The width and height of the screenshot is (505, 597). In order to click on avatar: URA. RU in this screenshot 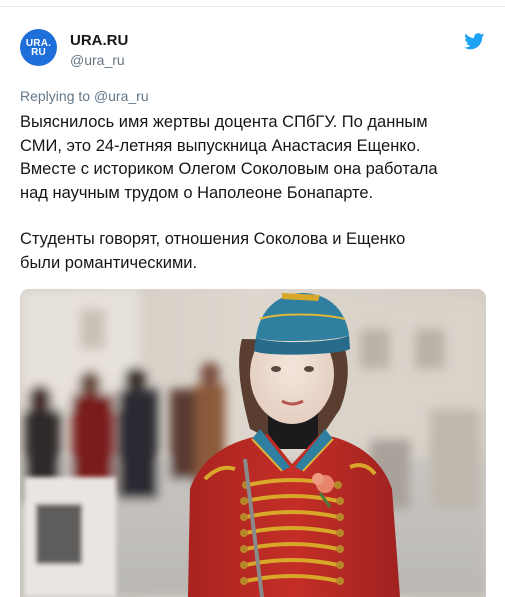, I will do `click(38, 47)`.